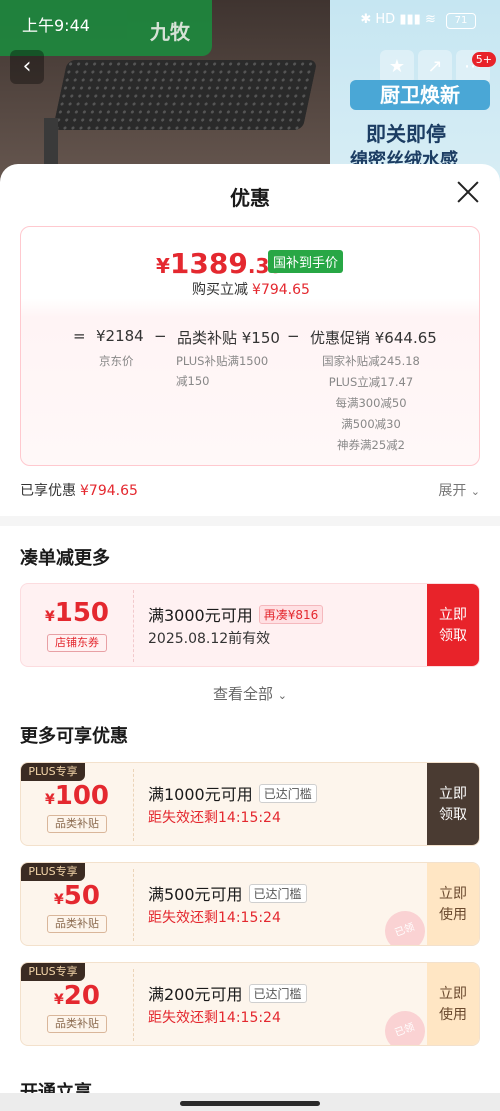 Image resolution: width=500 pixels, height=1111 pixels. What do you see at coordinates (250, 1103) in the screenshot?
I see `home-indicator` at bounding box center [250, 1103].